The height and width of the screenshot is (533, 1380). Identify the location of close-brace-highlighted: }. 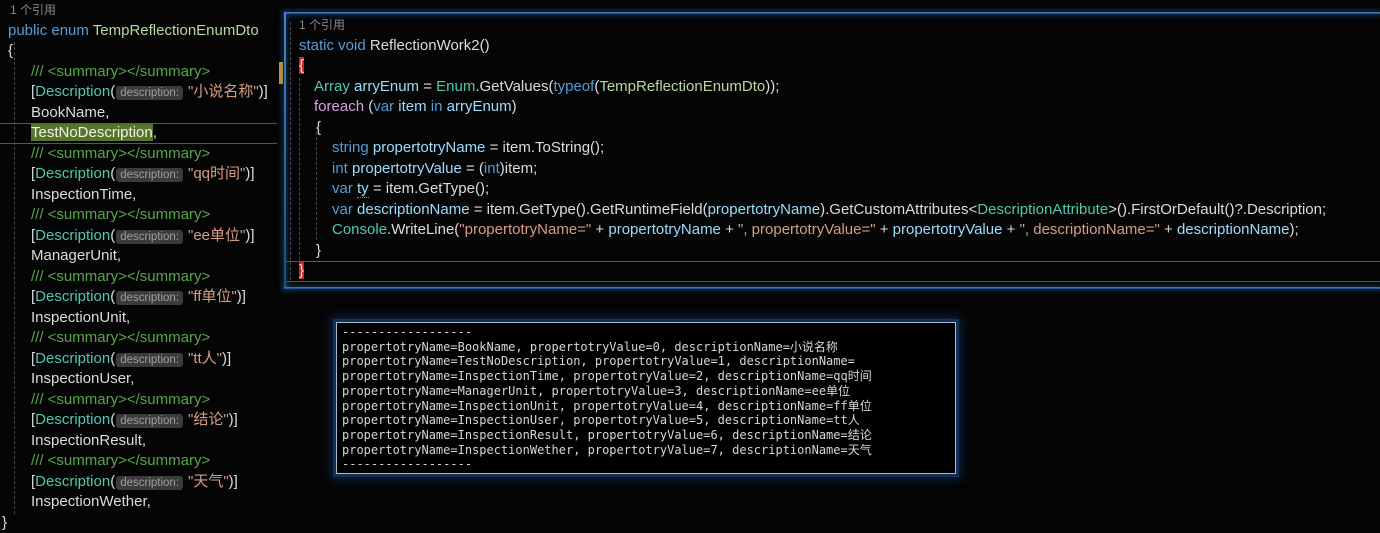
(833, 271).